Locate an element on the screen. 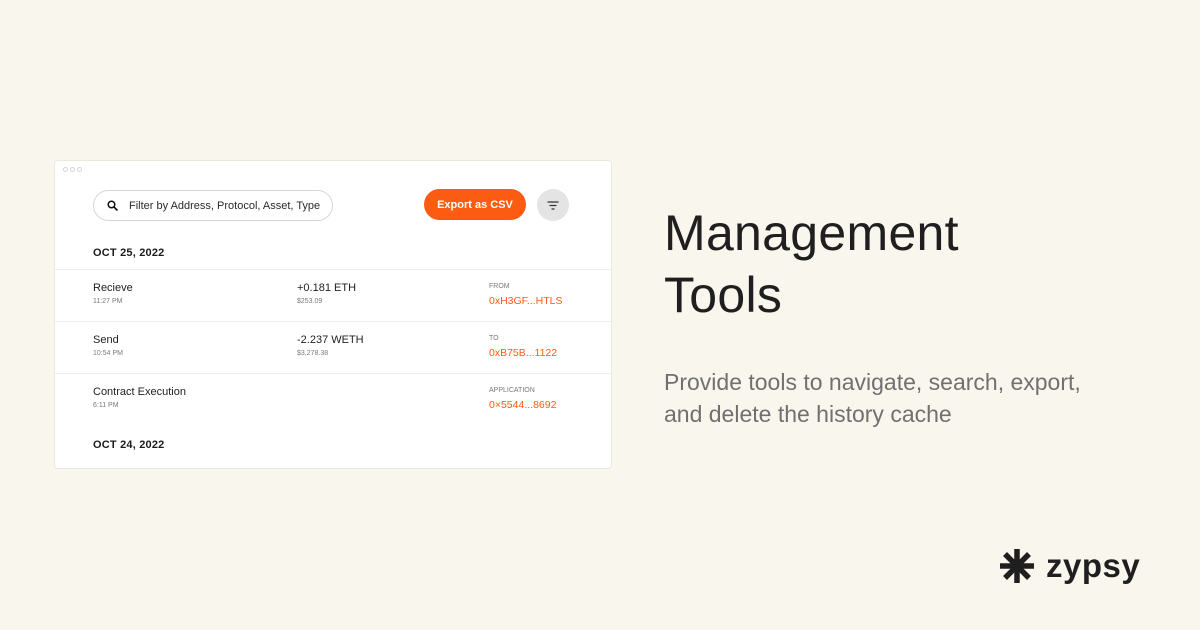 This screenshot has height=630, width=1200. search-input is located at coordinates (229, 205).